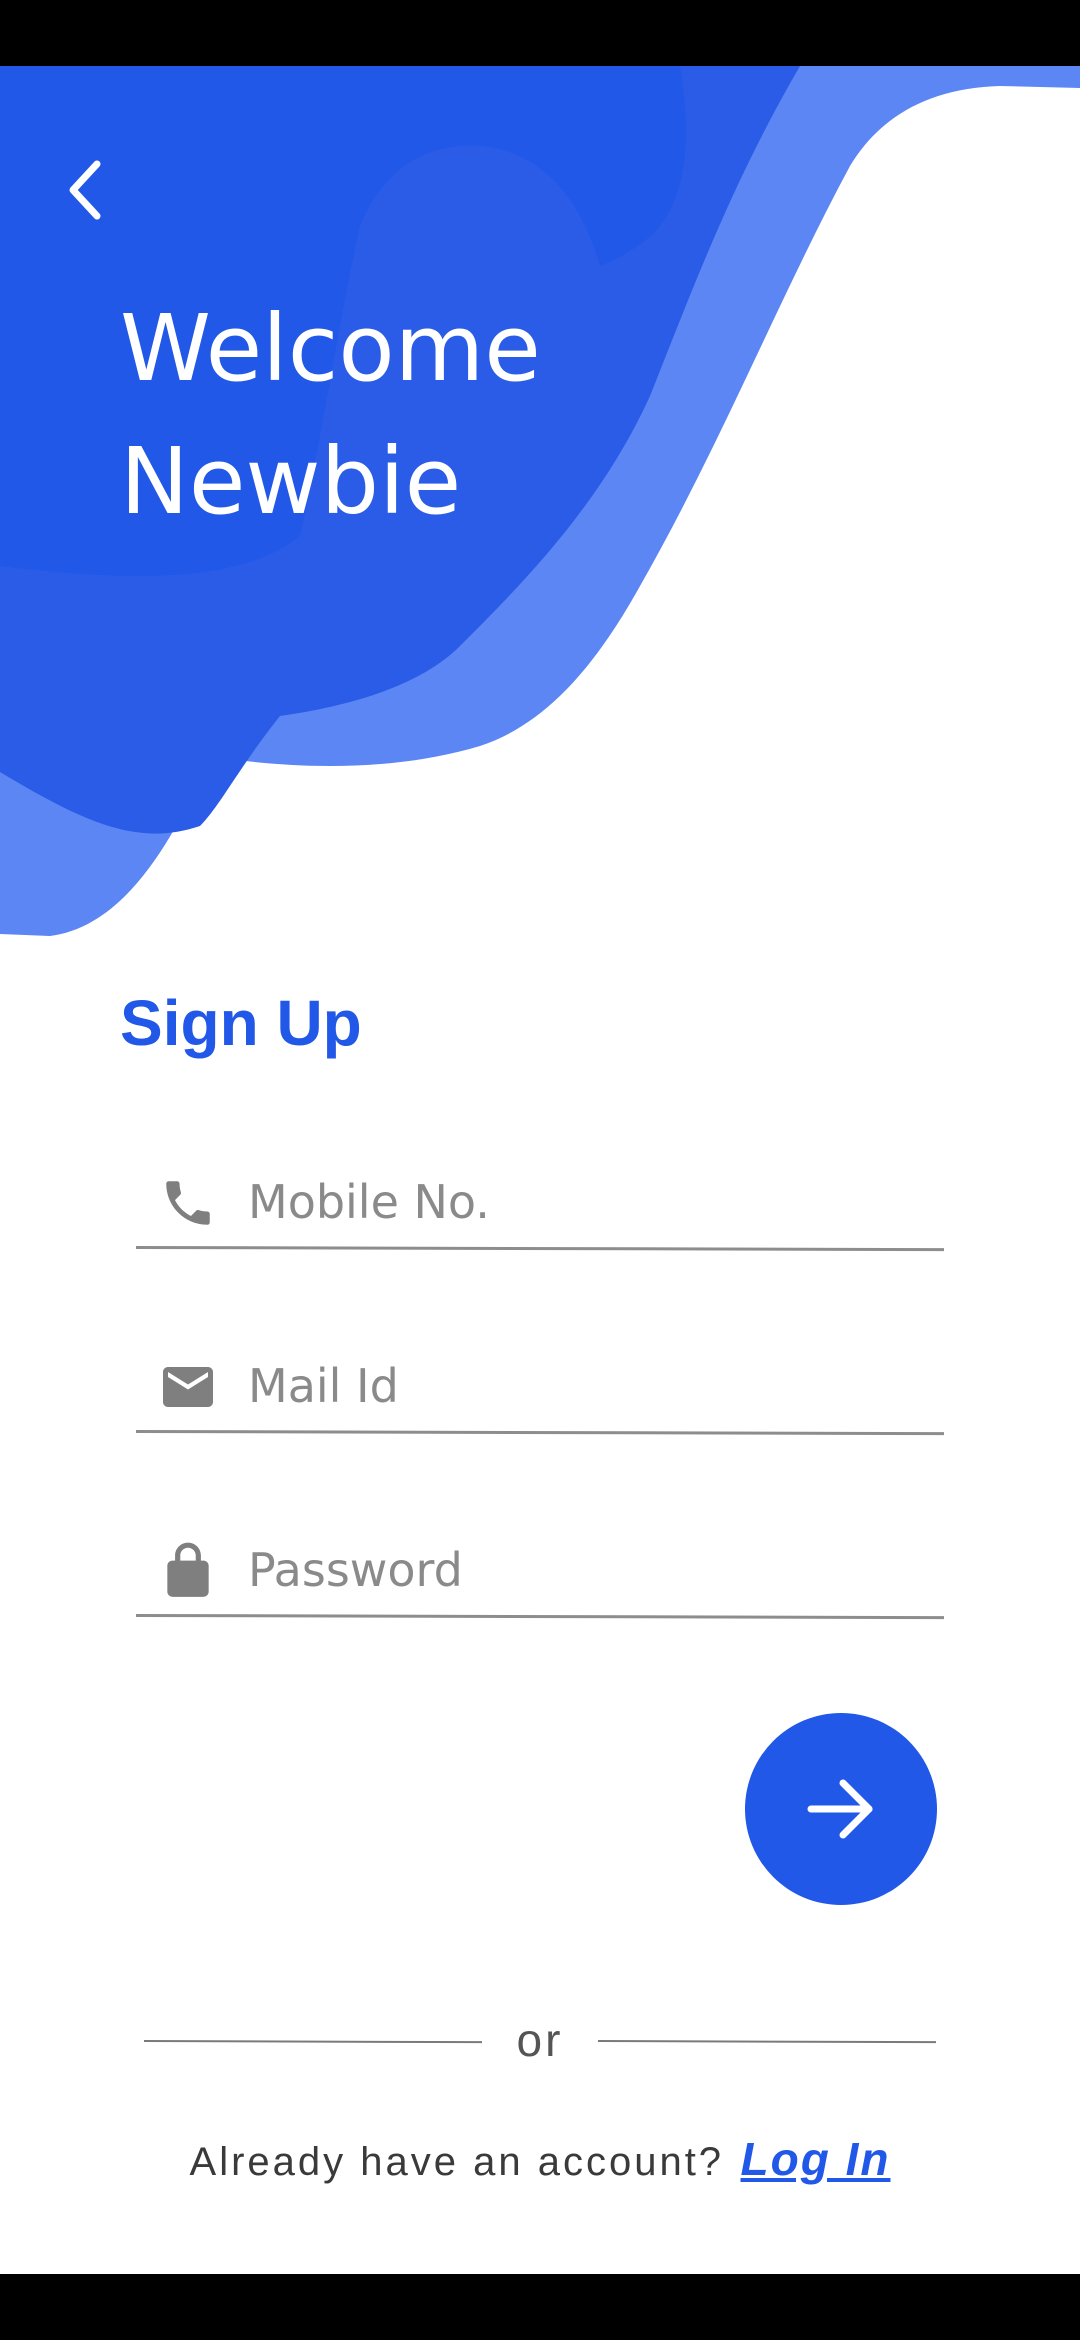 This screenshot has height=2340, width=1080. What do you see at coordinates (313, 2042) in the screenshot?
I see `divider-line-left` at bounding box center [313, 2042].